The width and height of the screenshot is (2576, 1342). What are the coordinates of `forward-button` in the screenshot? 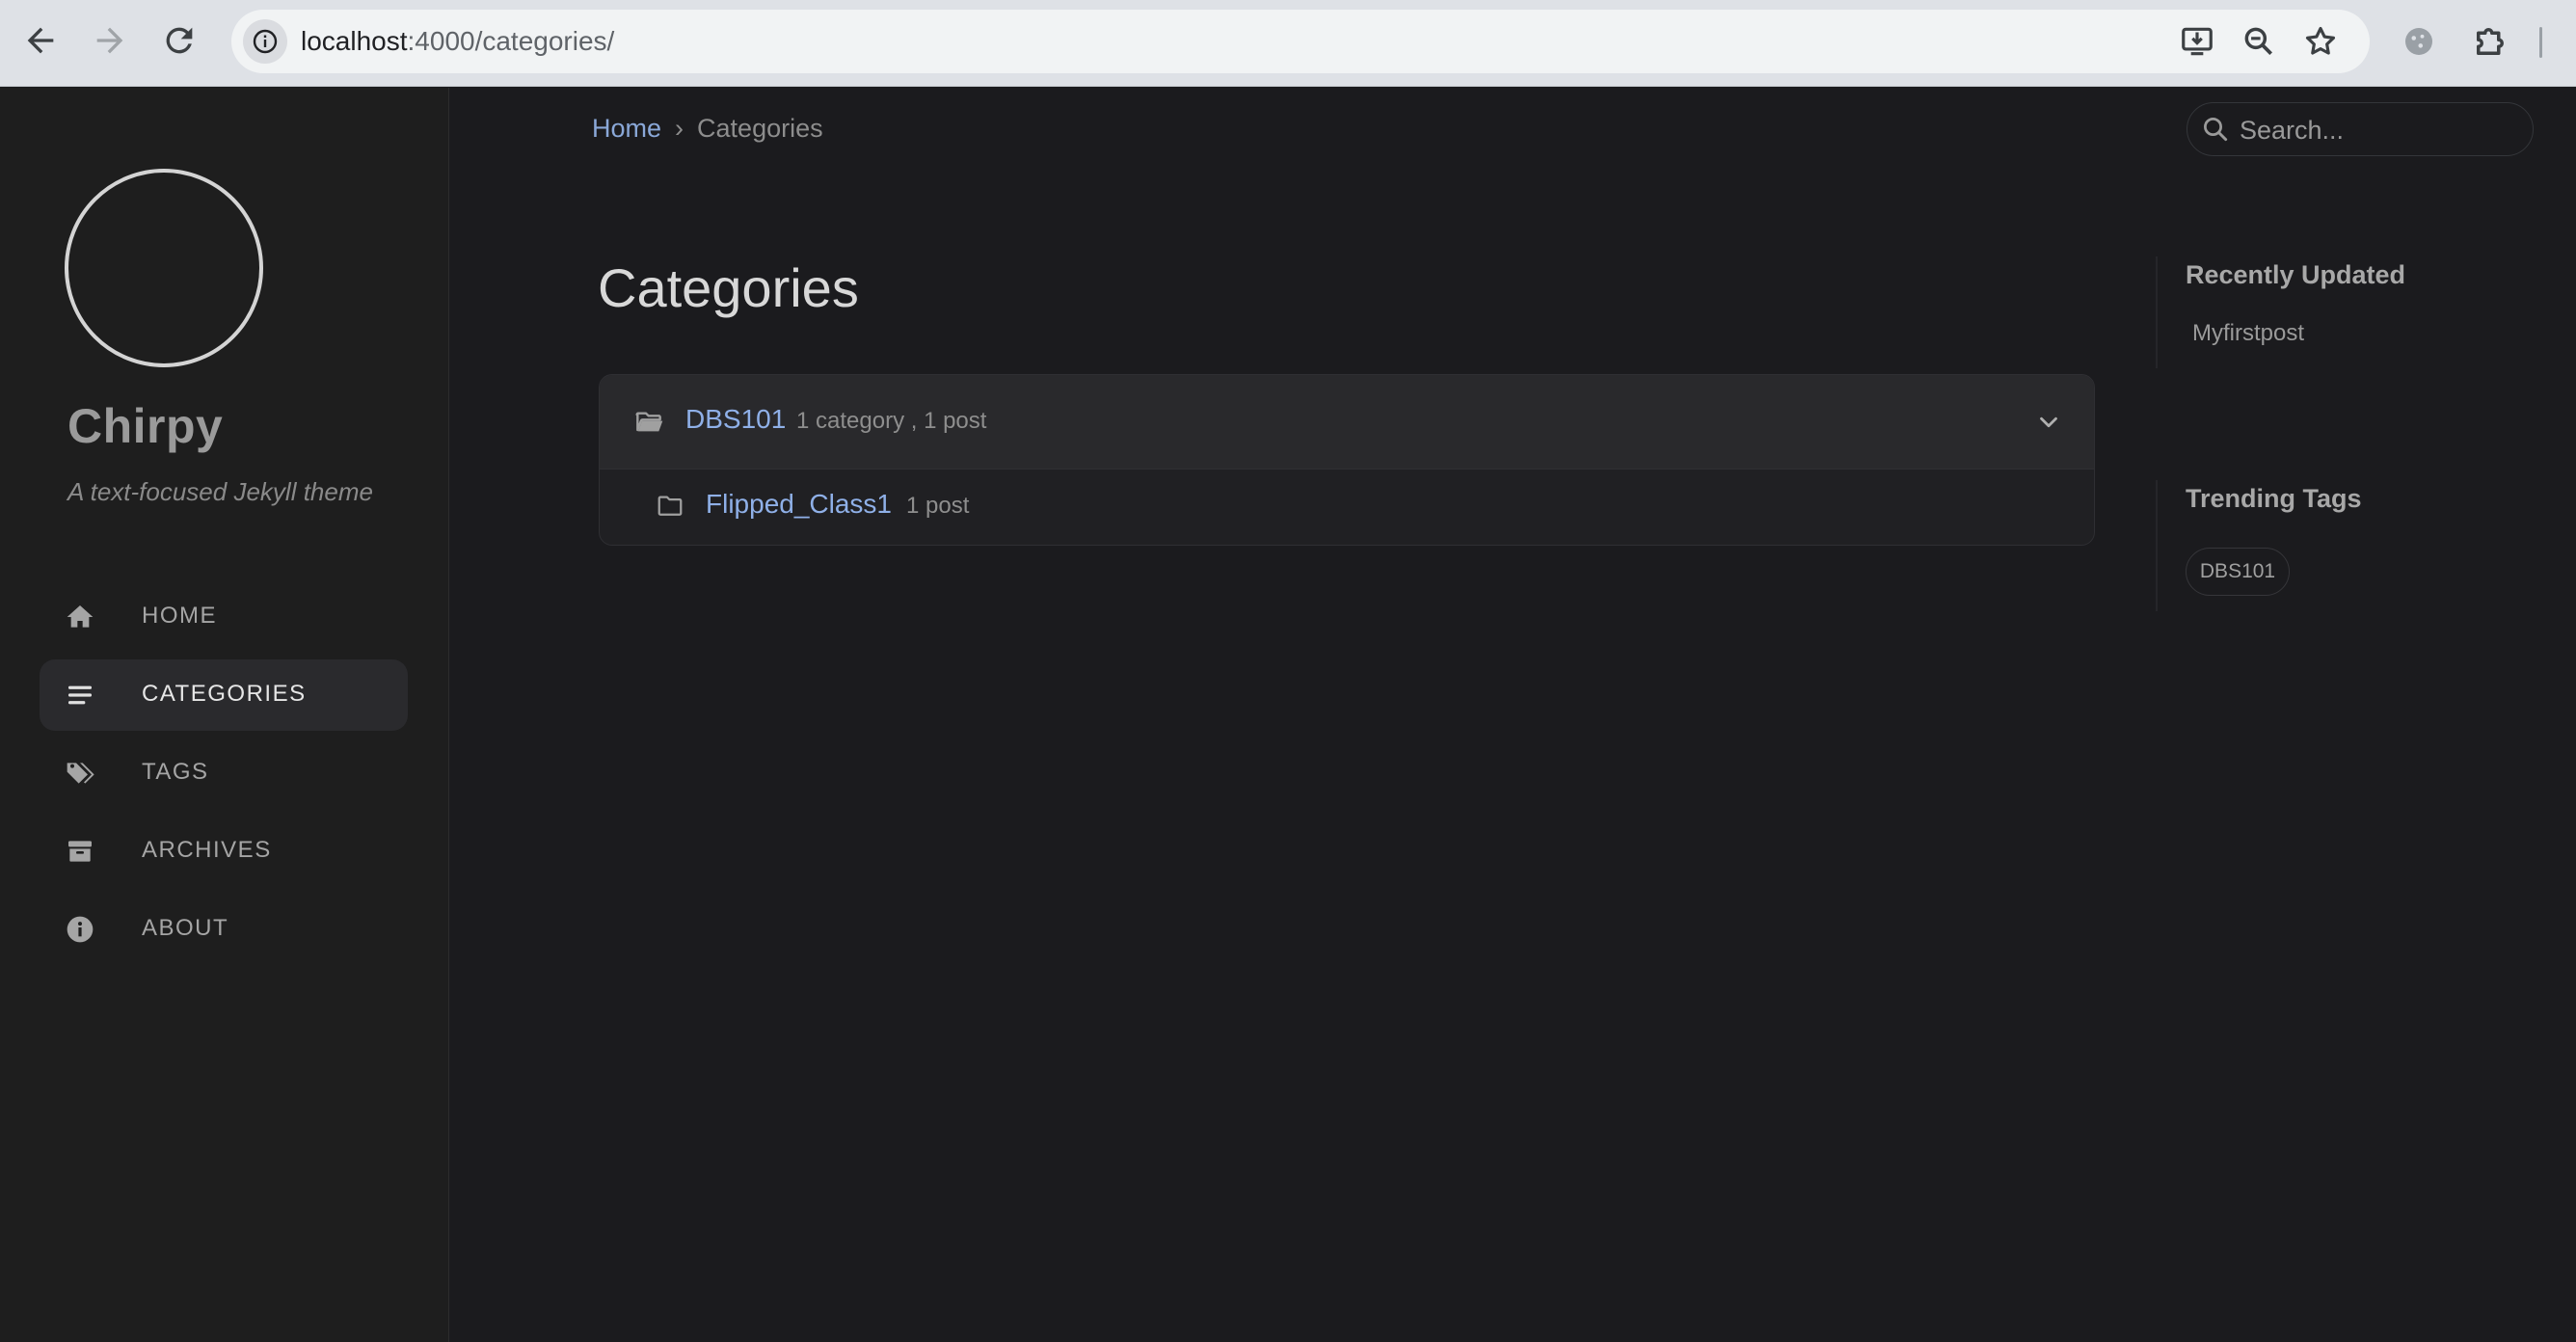 It's located at (110, 41).